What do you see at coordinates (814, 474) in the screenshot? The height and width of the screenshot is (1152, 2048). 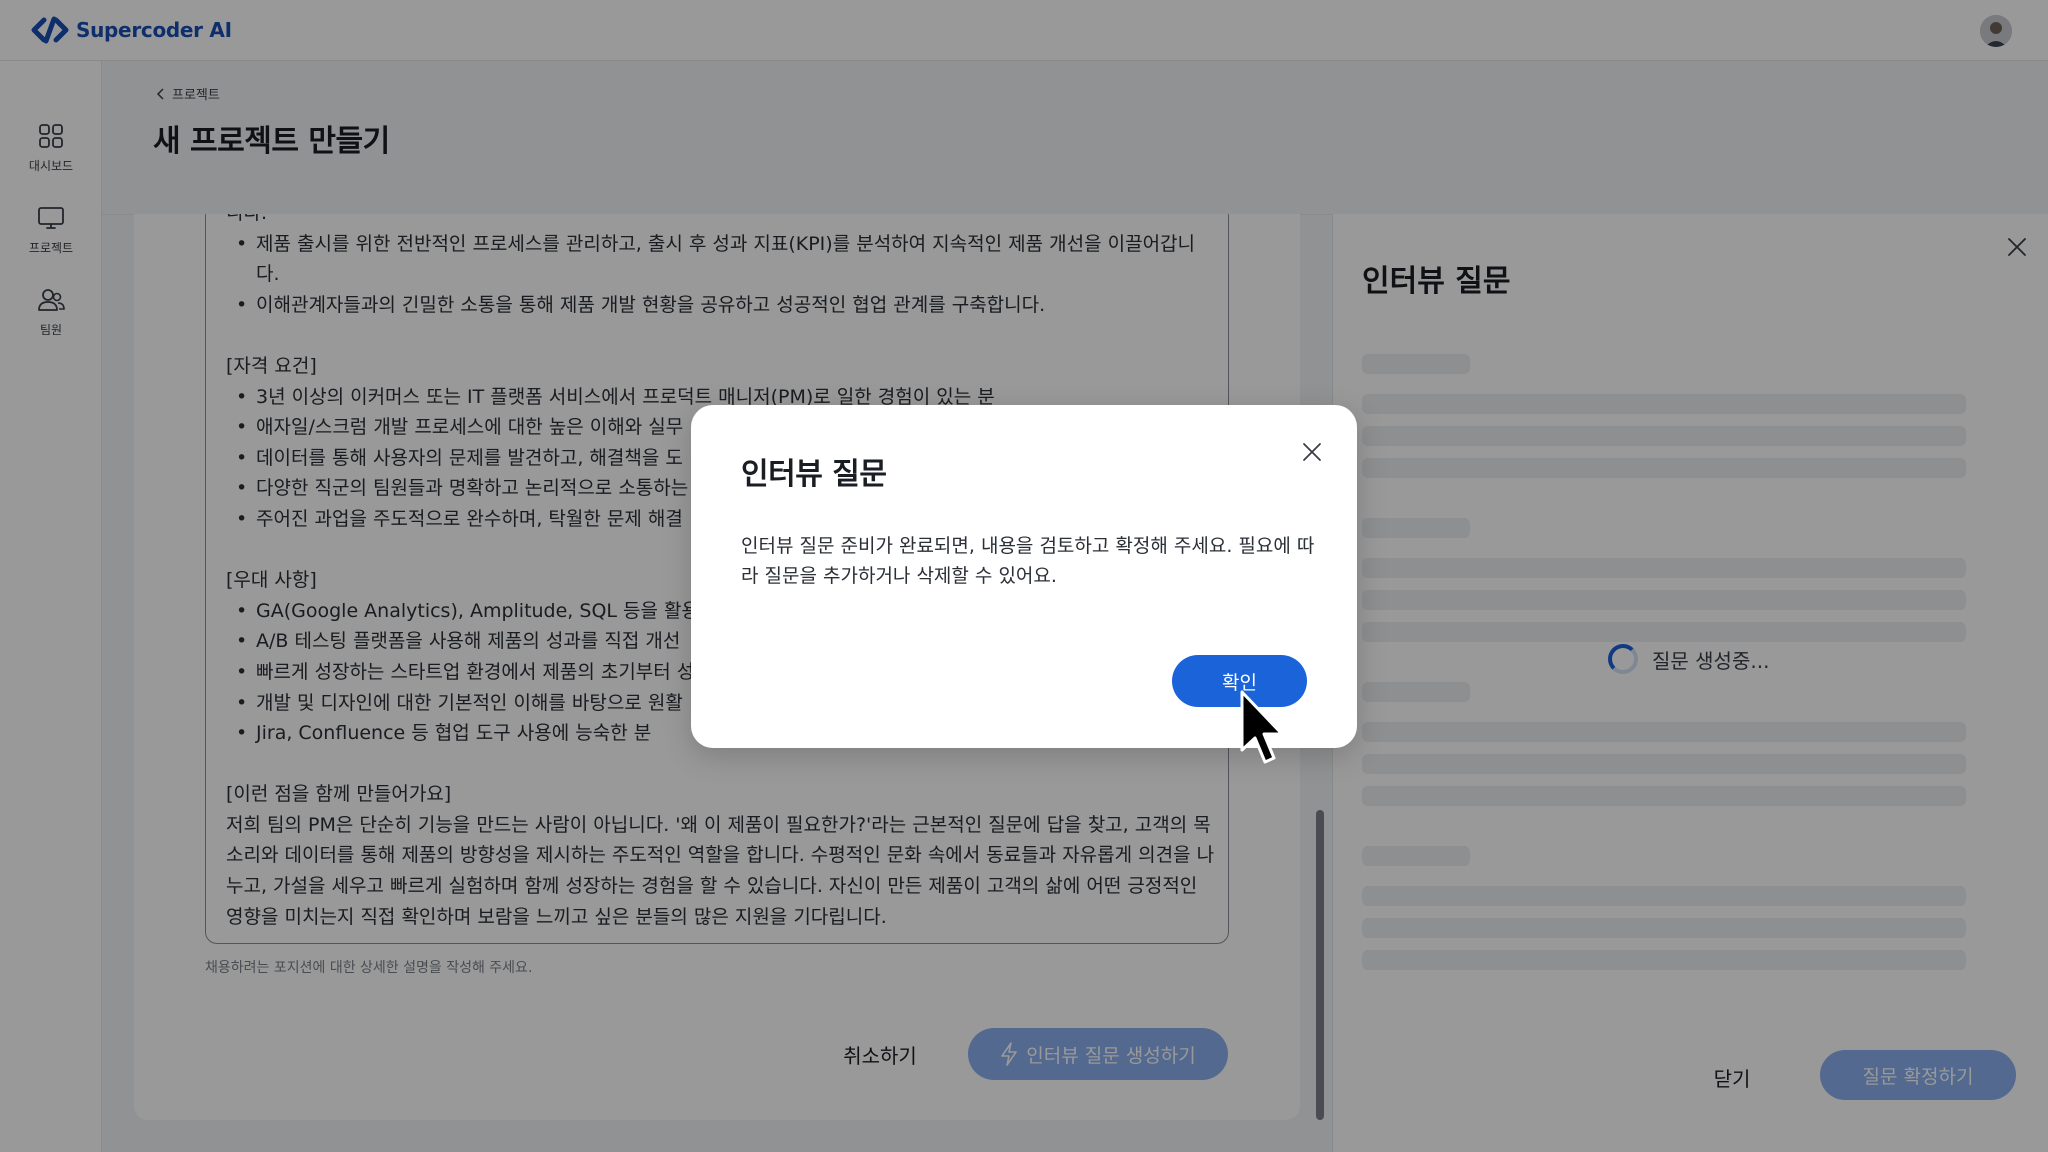 I see `modal-title: 인터뷰 질문` at bounding box center [814, 474].